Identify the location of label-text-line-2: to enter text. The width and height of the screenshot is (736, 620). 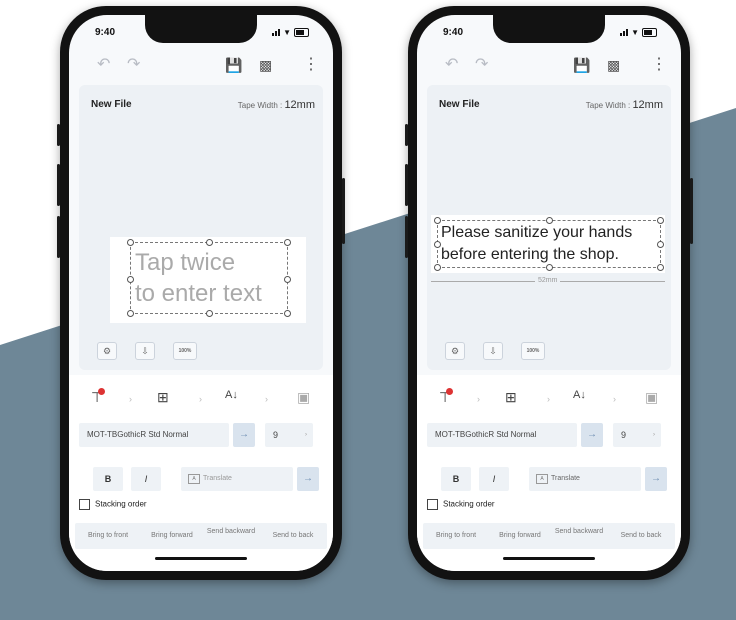
(198, 293).